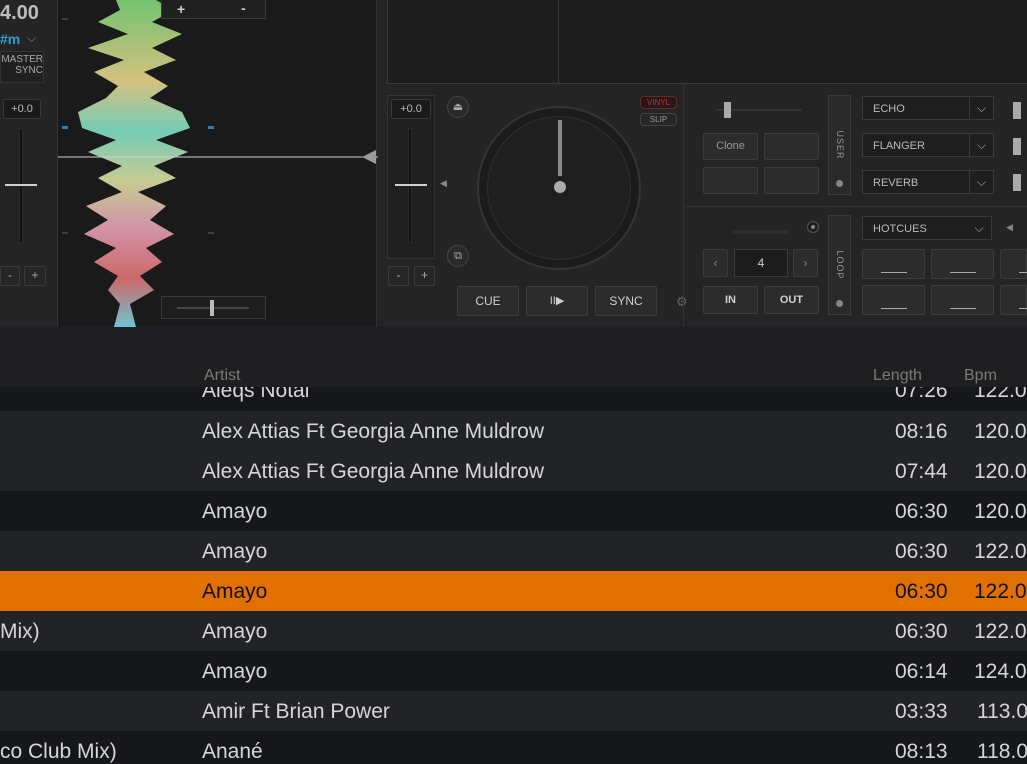 The image size is (1027, 764). I want to click on pitch-fader-handle, so click(21, 185).